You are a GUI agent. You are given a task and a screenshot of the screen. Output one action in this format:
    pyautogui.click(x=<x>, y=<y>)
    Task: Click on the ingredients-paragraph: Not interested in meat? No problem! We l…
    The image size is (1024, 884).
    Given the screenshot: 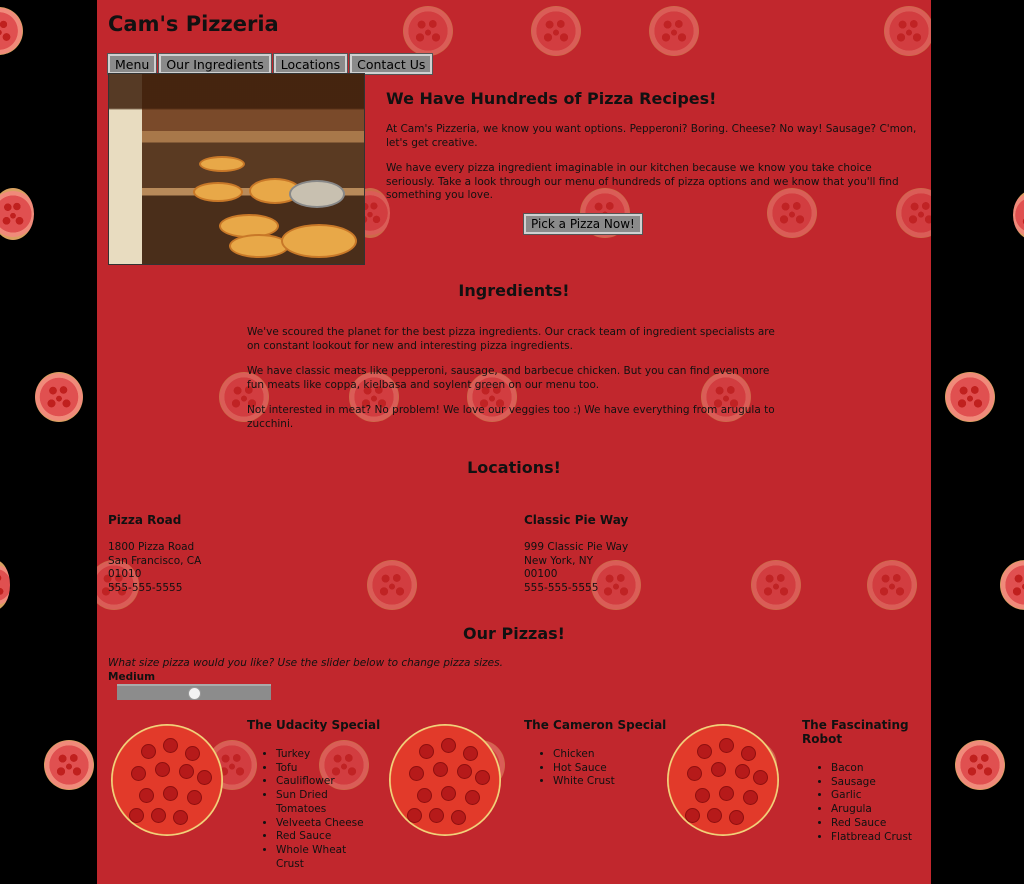 What is the action you would take?
    pyautogui.click(x=511, y=417)
    